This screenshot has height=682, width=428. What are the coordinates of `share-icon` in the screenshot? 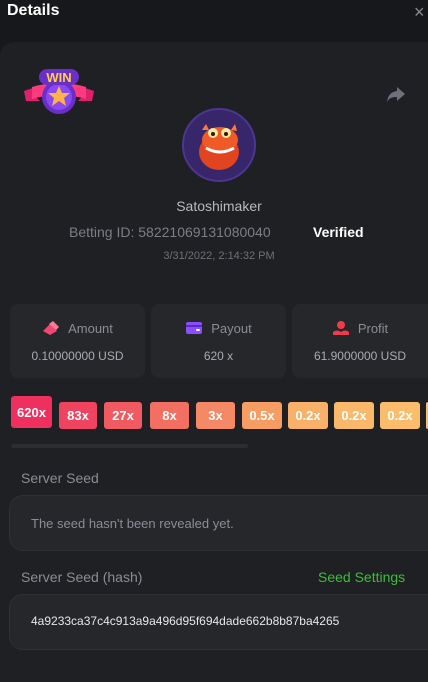 It's located at (396, 94).